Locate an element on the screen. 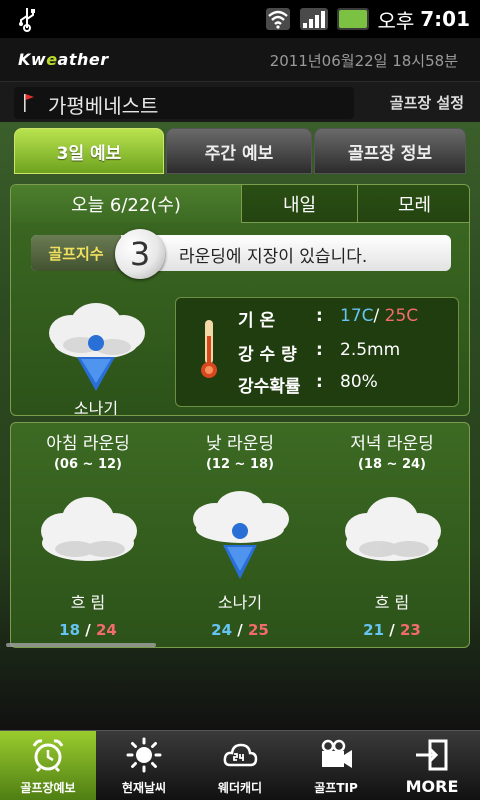 This screenshot has height=800, width=480. film-icon is located at coordinates (336, 753).